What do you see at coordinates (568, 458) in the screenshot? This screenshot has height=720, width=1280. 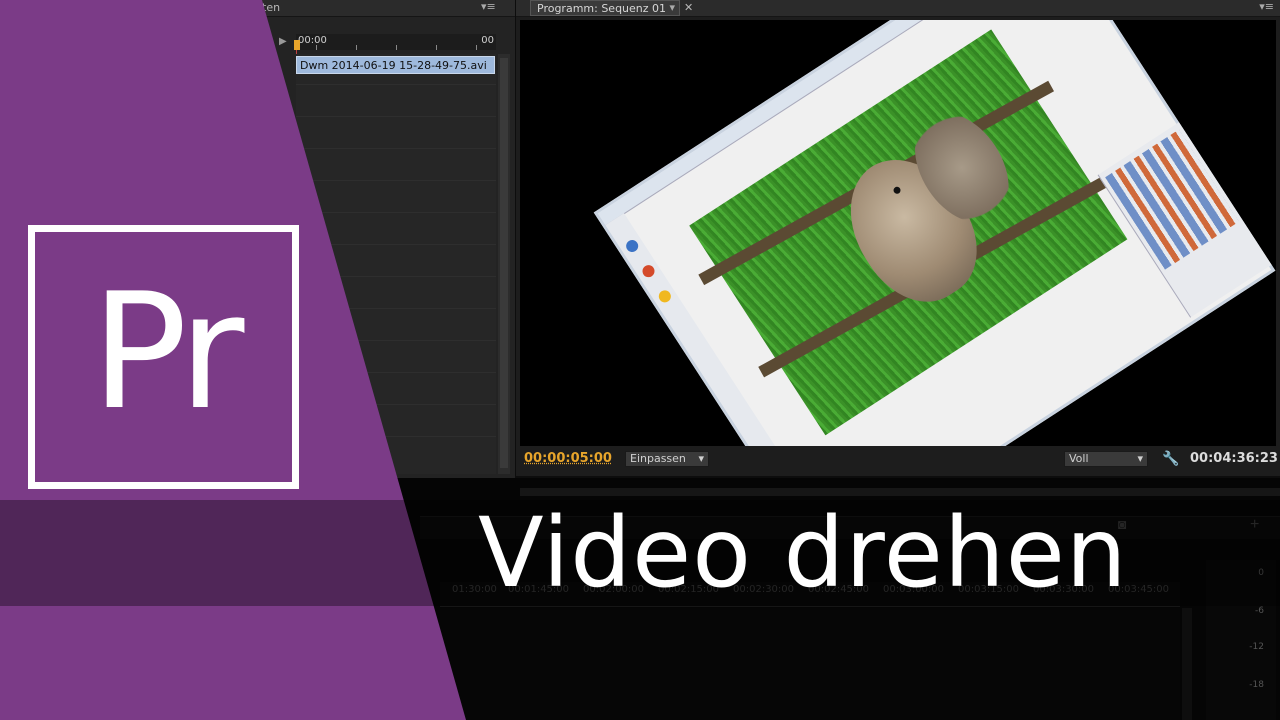 I see `current-timecode: 00:00:05:00` at bounding box center [568, 458].